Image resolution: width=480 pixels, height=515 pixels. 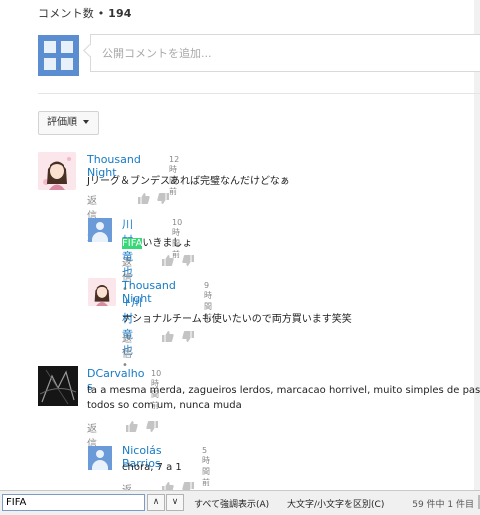 I want to click on my-avatar, so click(x=58, y=55).